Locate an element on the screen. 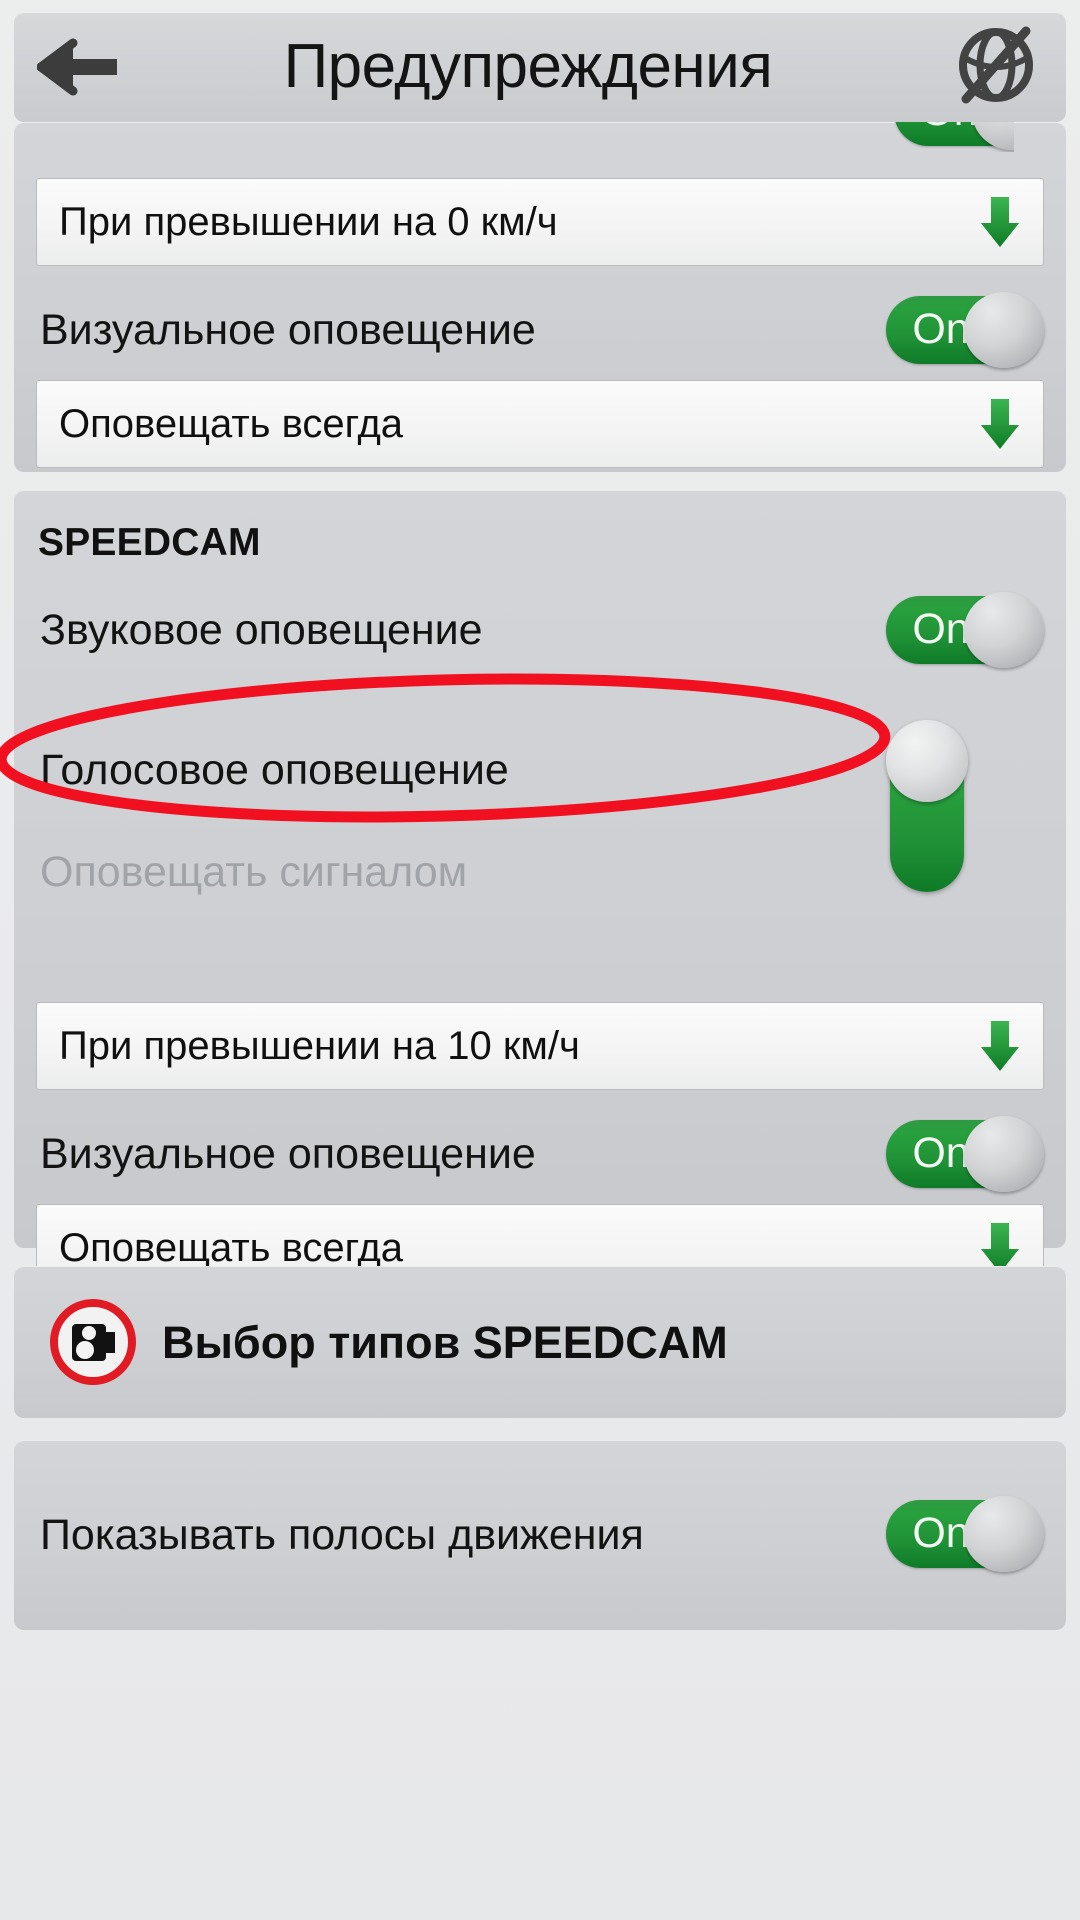  page-title: Предупреждения is located at coordinates (528, 66).